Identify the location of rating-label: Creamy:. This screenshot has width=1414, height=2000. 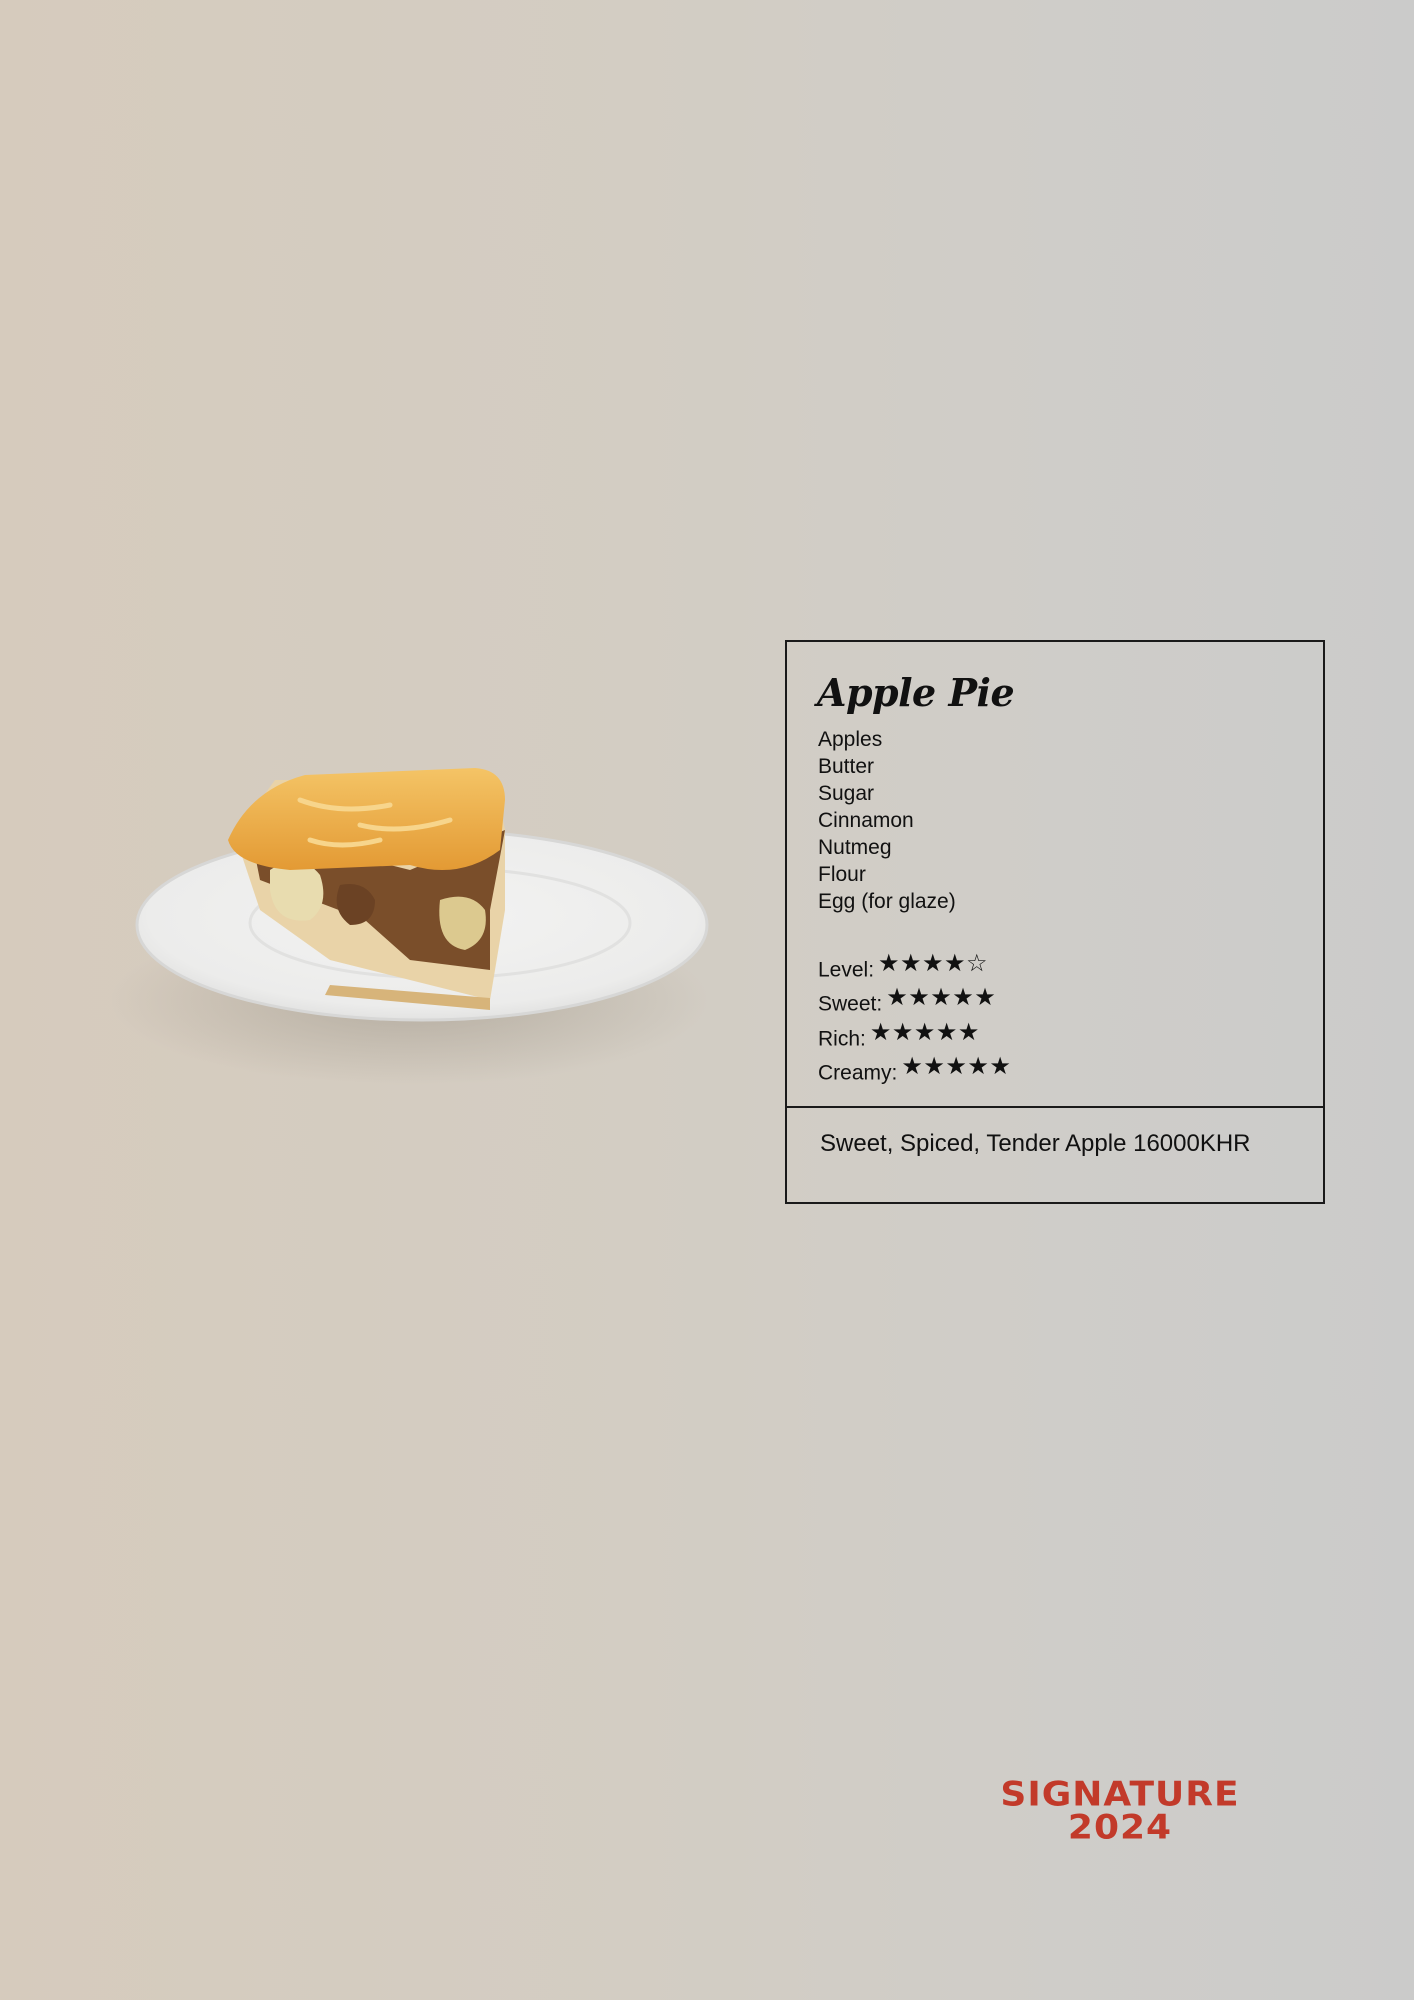
(858, 1073).